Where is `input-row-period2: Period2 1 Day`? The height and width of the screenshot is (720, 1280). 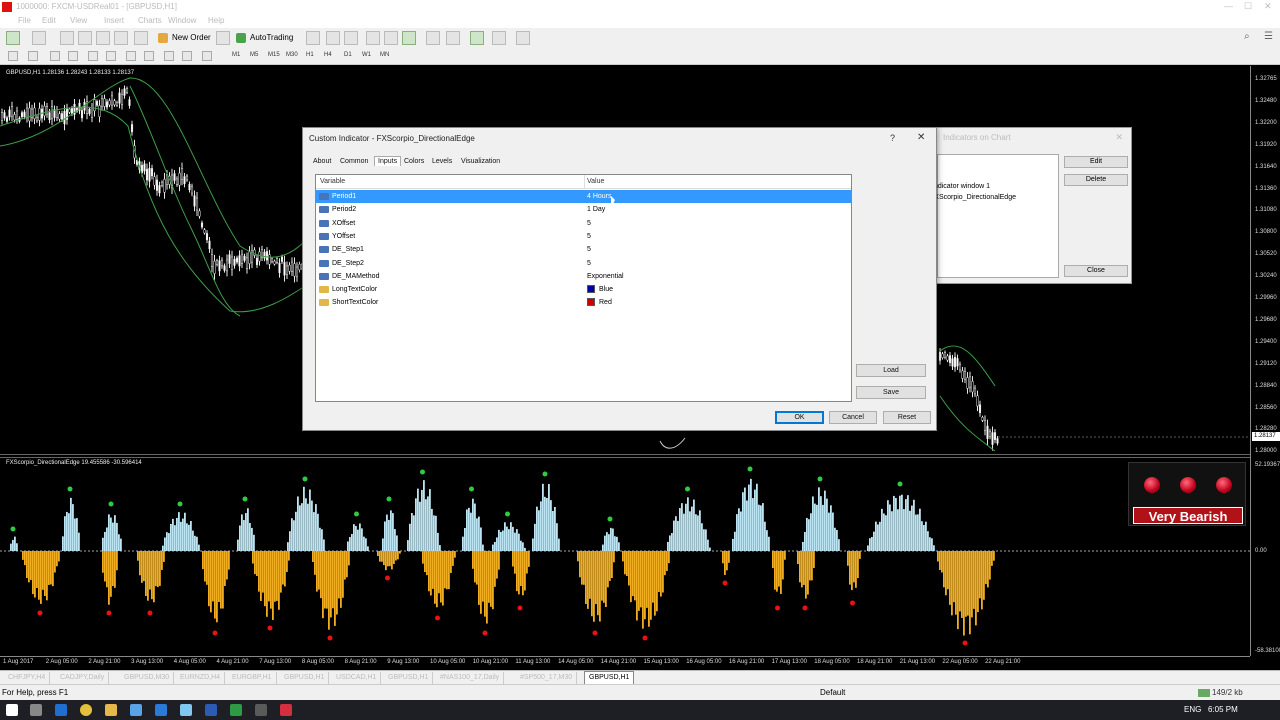 input-row-period2: Period2 1 Day is located at coordinates (583, 209).